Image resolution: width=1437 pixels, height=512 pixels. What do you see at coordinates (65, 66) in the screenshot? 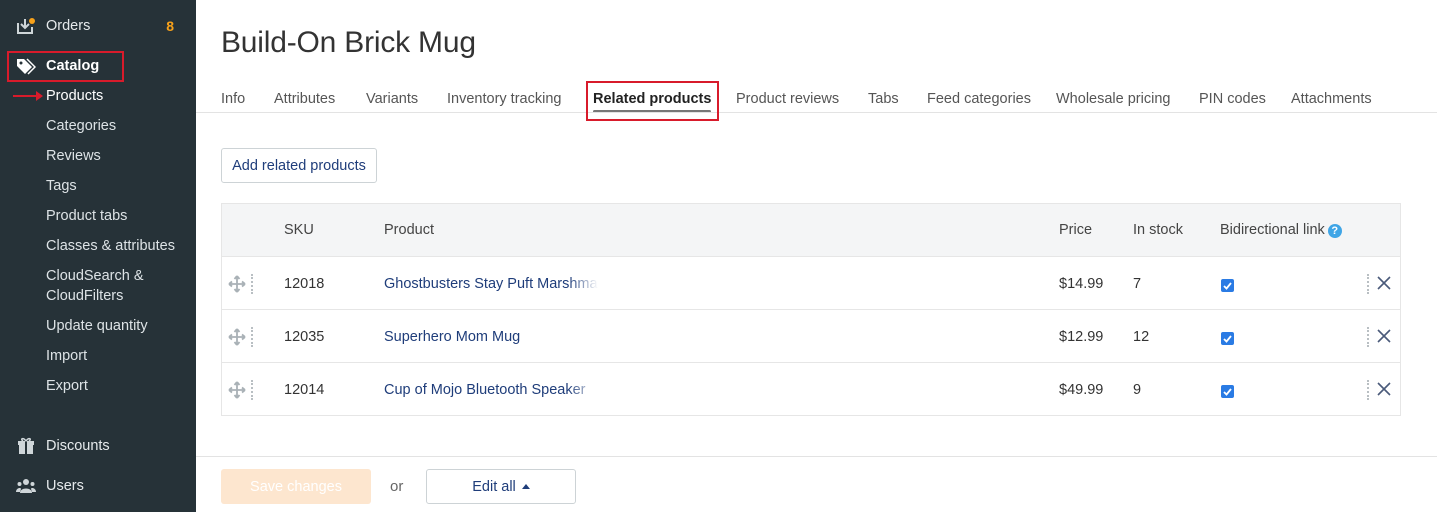
I see `catalog-highlight-box` at bounding box center [65, 66].